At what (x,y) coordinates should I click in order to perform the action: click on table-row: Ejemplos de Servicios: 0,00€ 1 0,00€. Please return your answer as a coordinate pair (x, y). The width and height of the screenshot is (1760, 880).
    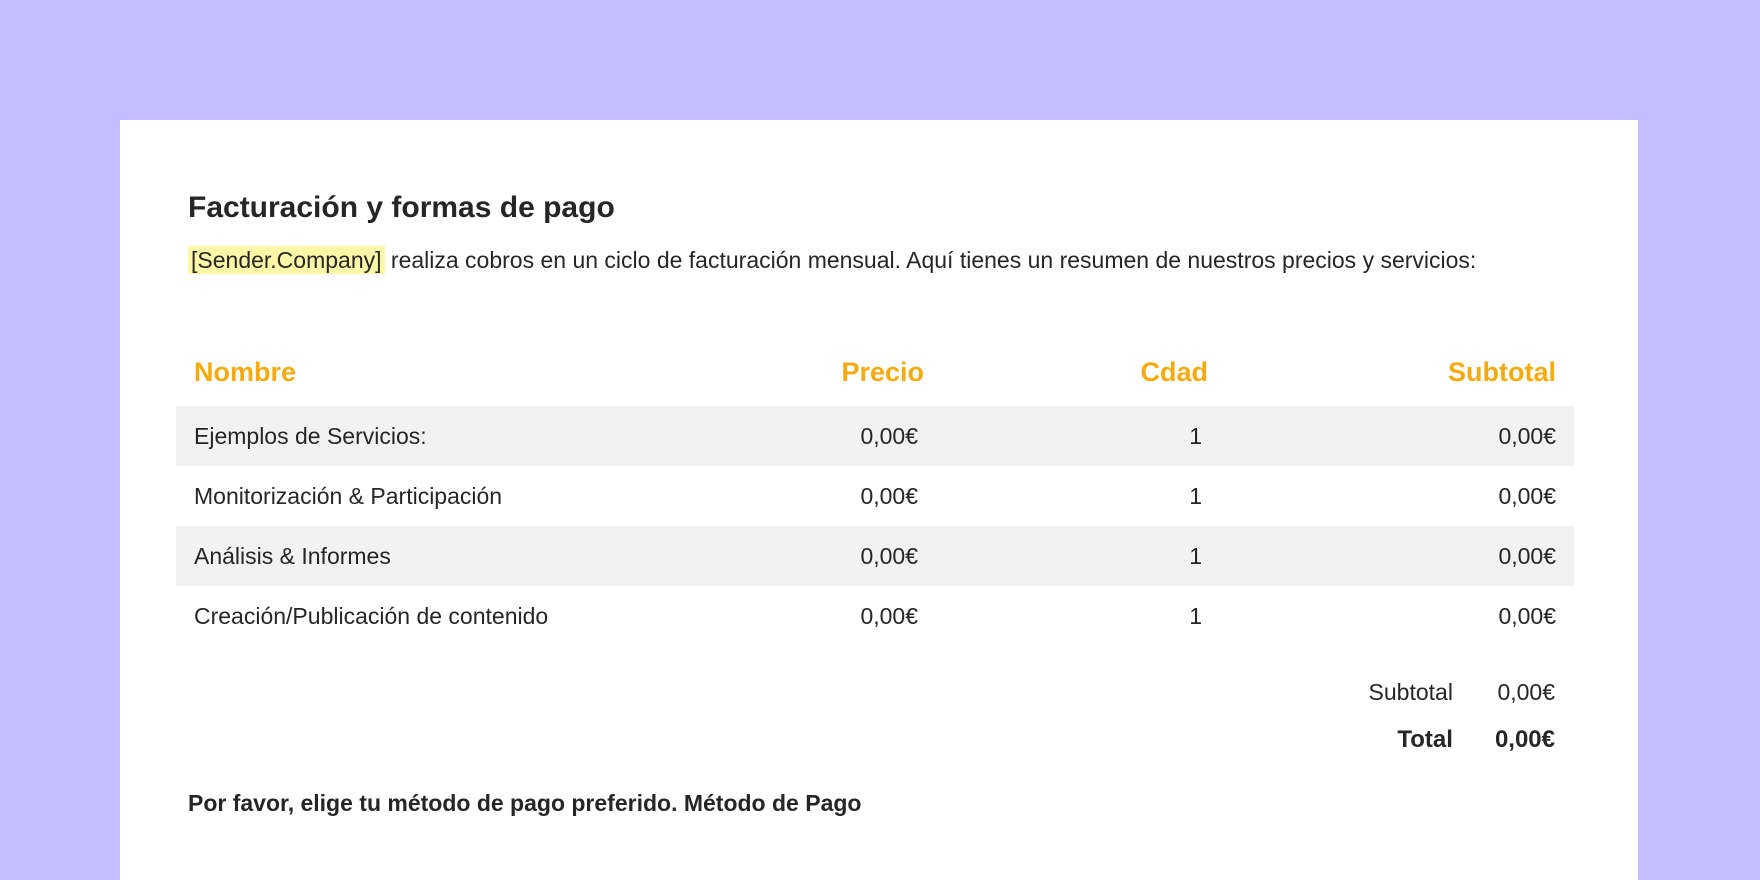
    Looking at the image, I should click on (875, 436).